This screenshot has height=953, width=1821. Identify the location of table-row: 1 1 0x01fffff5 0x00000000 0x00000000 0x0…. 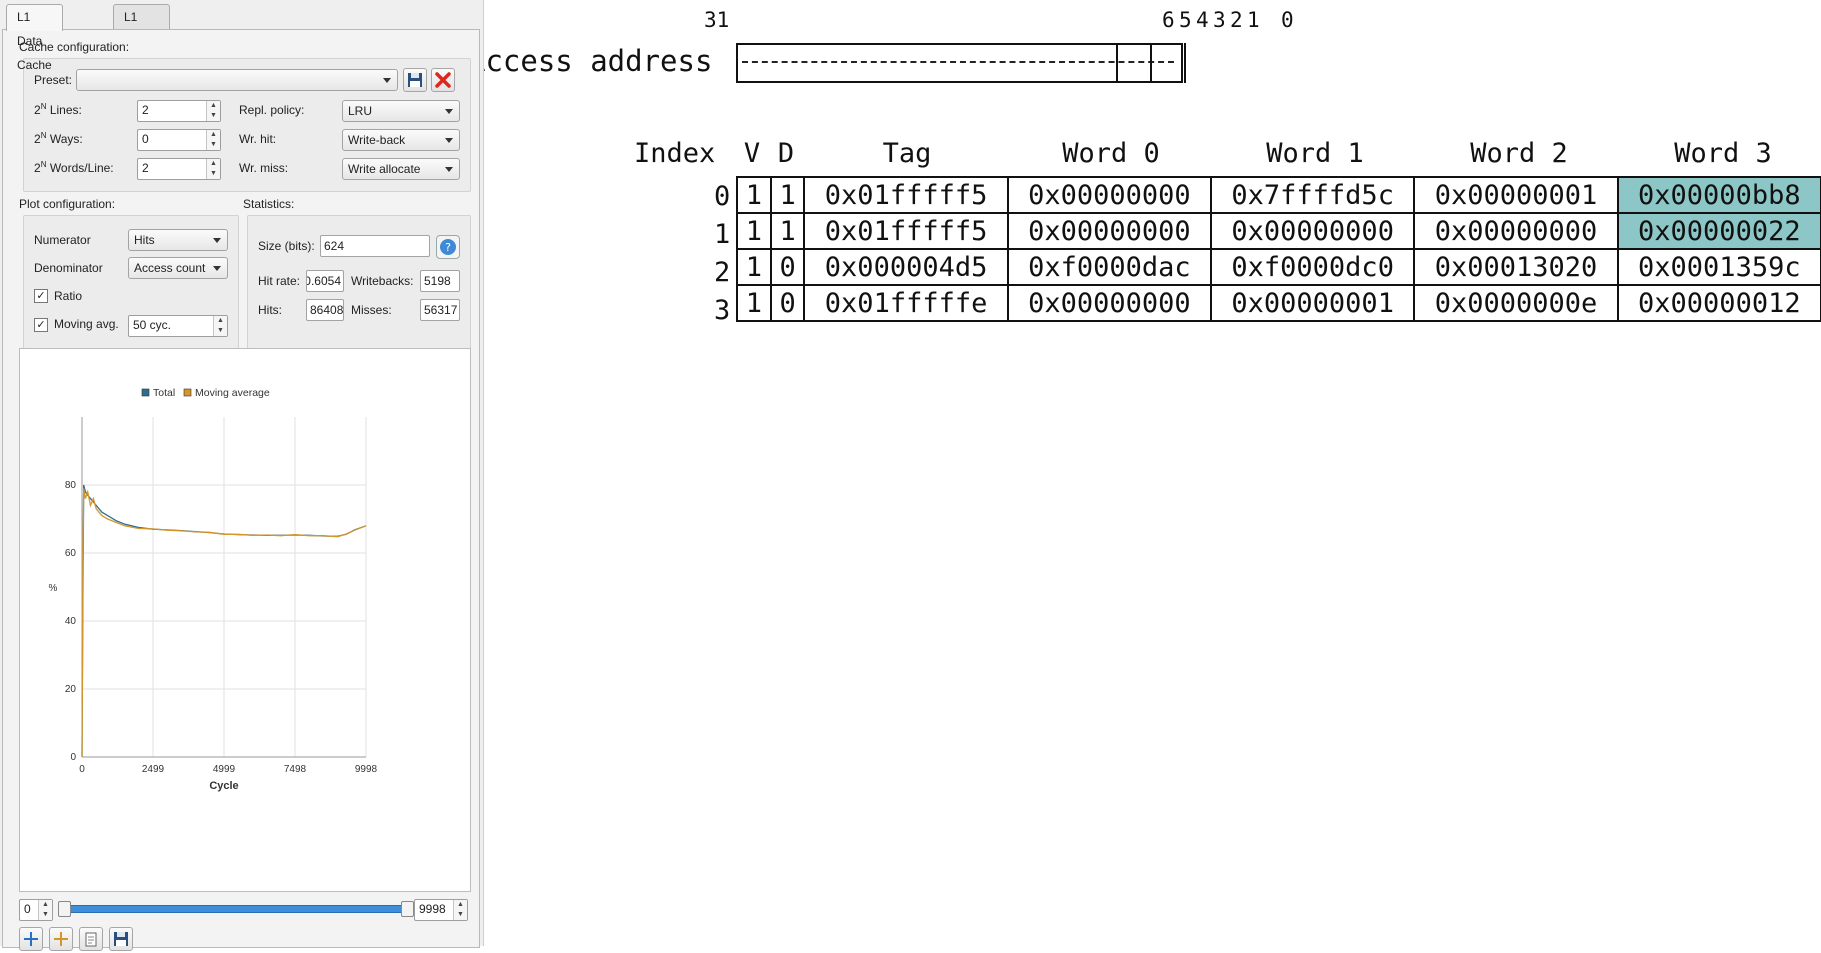
(1278, 231).